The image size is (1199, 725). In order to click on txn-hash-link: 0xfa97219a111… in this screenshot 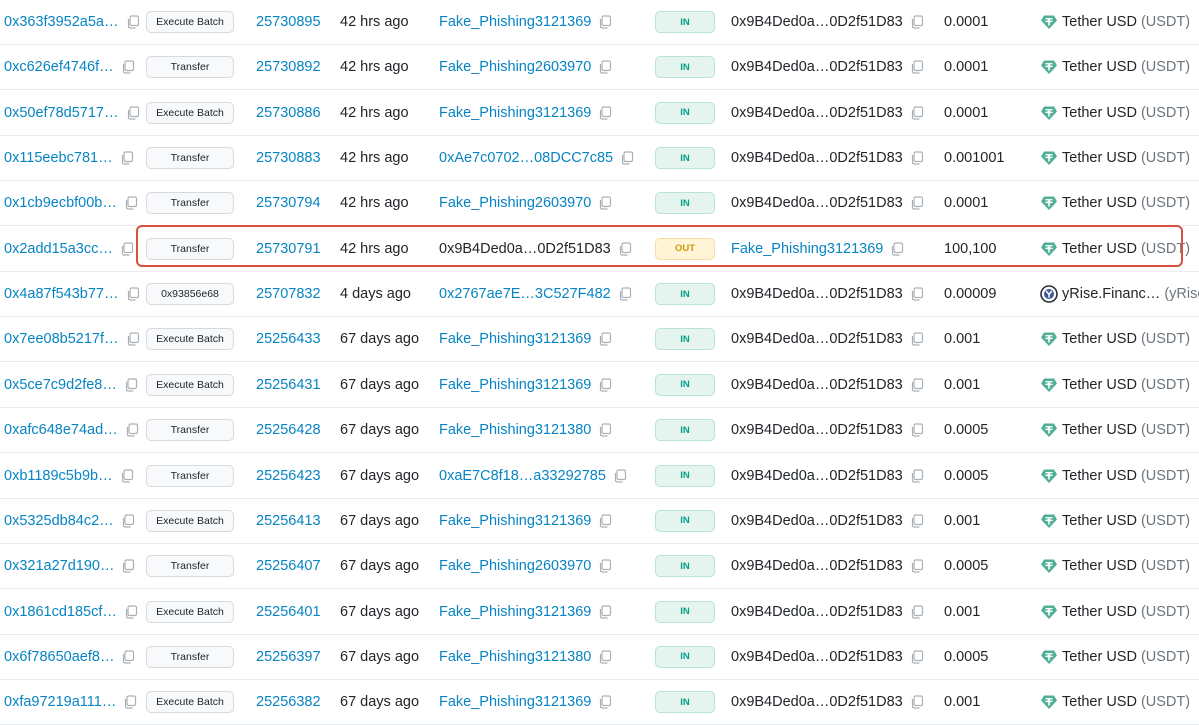, I will do `click(60, 702)`.